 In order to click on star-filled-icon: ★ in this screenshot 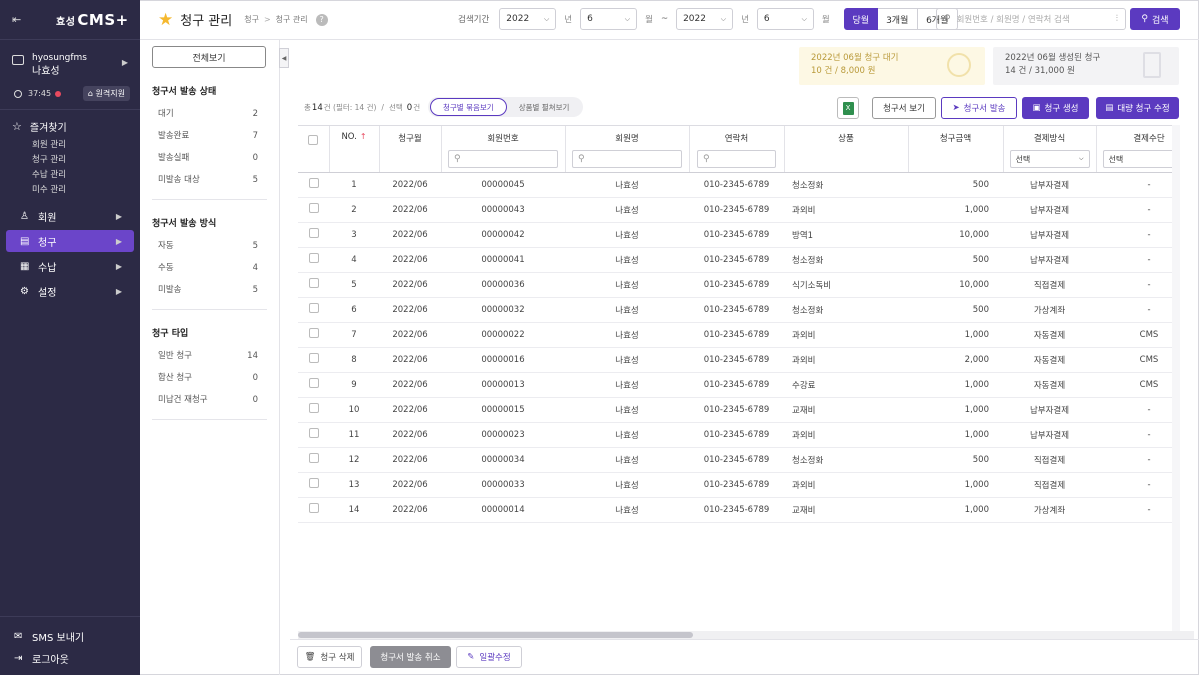, I will do `click(165, 20)`.